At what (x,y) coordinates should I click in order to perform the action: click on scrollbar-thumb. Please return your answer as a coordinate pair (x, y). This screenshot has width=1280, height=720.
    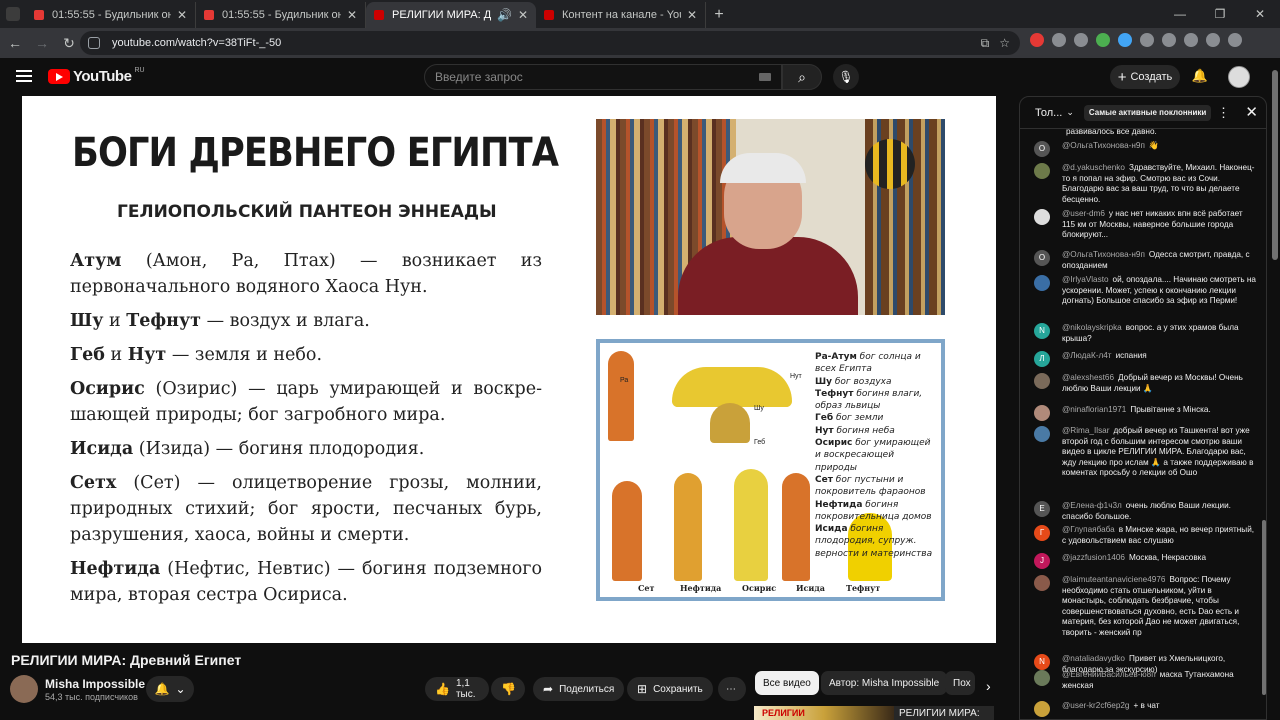
    Looking at the image, I should click on (1275, 165).